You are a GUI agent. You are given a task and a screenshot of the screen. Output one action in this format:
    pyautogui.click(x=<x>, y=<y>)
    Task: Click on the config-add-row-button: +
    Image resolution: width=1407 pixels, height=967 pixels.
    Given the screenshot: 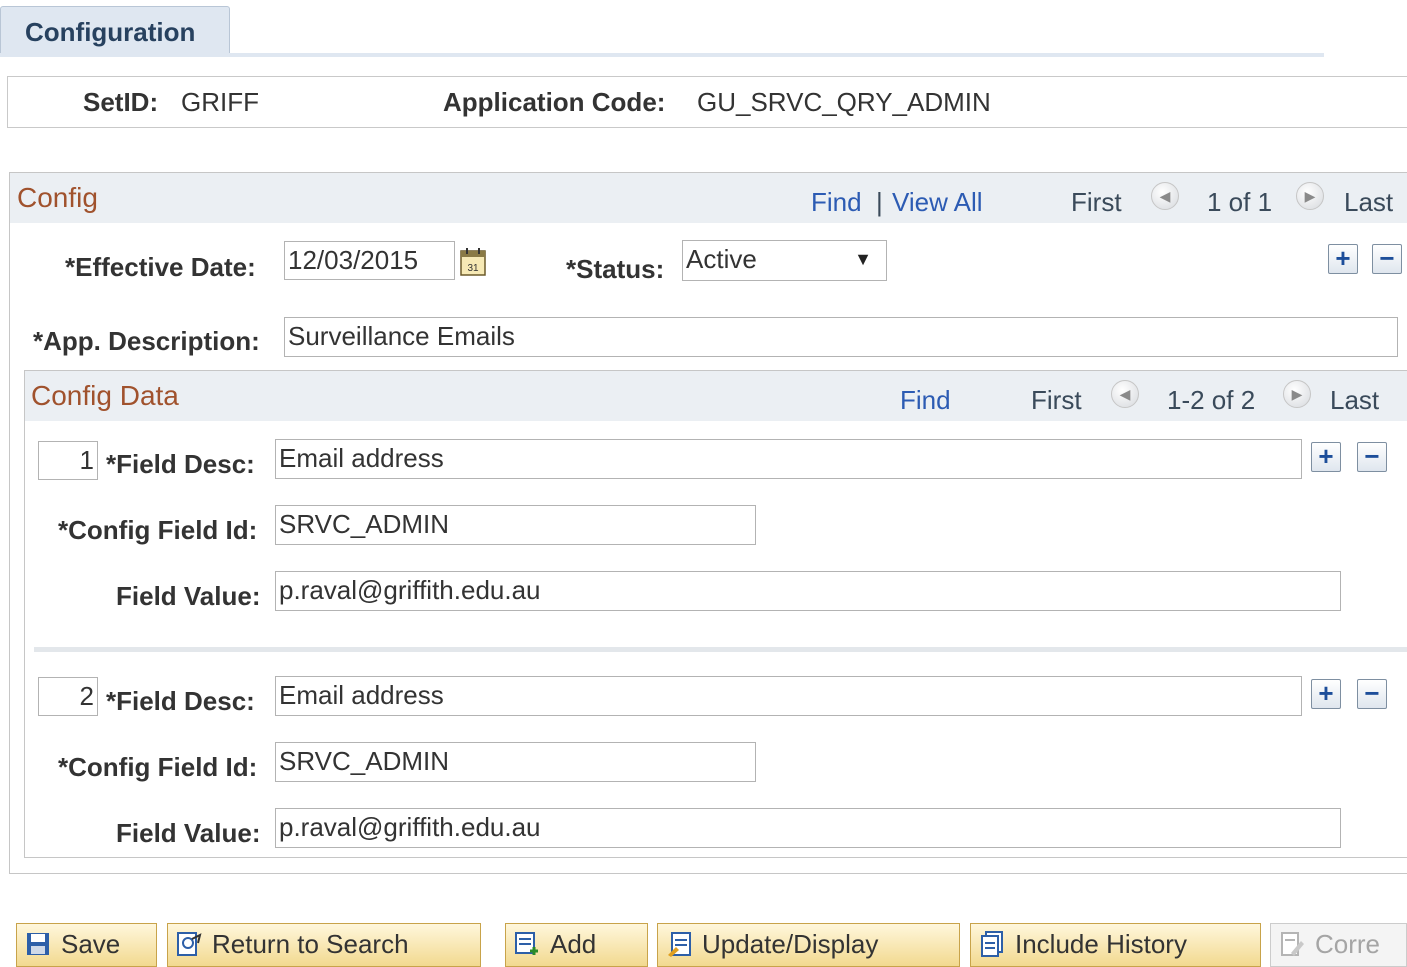 What is the action you would take?
    pyautogui.click(x=1343, y=259)
    